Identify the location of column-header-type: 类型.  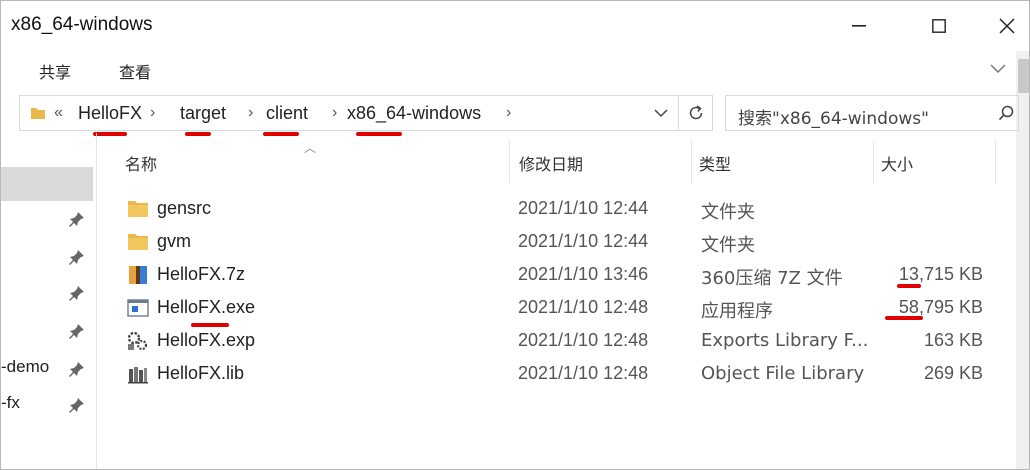
(782, 162).